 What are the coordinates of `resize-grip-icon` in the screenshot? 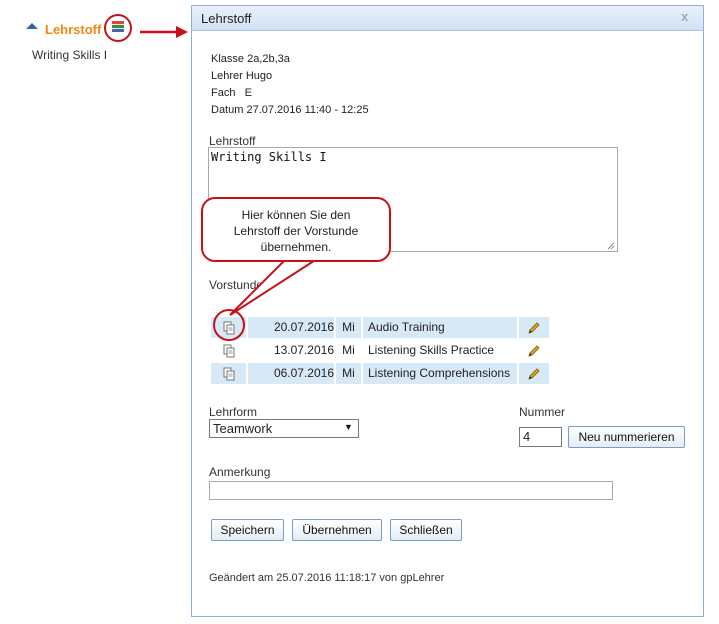 It's located at (611, 246).